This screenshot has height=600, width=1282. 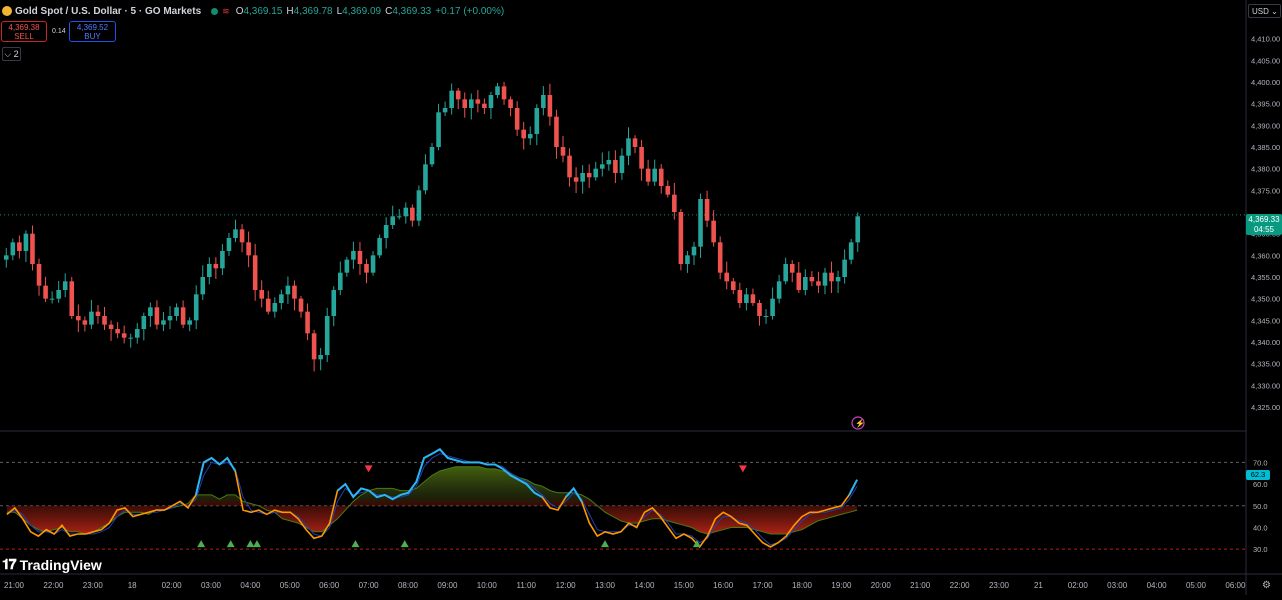 What do you see at coordinates (763, 585) in the screenshot?
I see `time-tick-label: 17:00` at bounding box center [763, 585].